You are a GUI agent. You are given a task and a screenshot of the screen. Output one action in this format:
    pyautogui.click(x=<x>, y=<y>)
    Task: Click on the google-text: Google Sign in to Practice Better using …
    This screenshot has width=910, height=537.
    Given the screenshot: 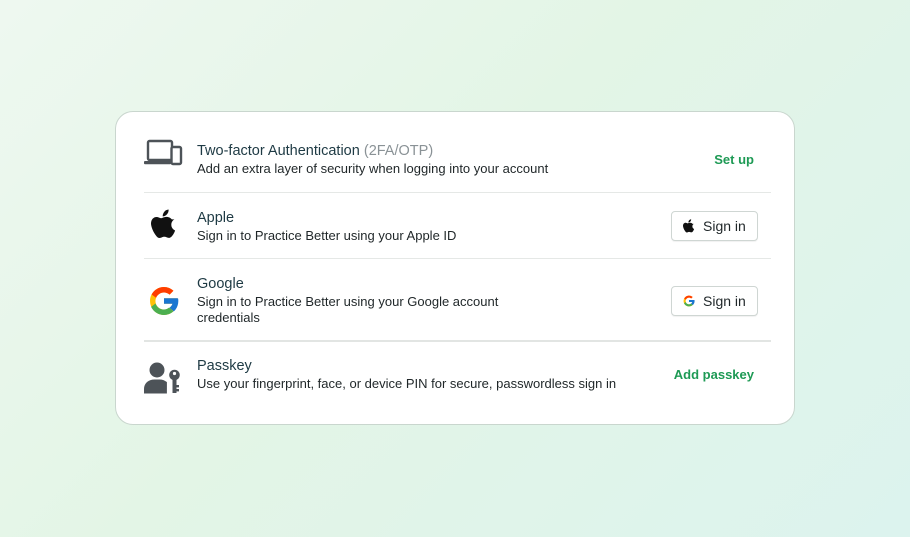 What is the action you would take?
    pyautogui.click(x=347, y=300)
    